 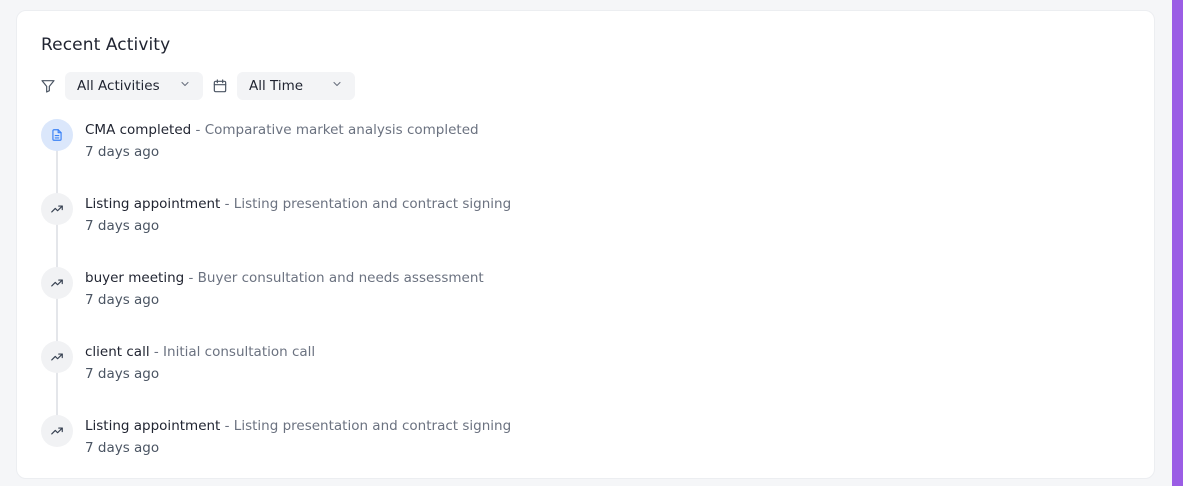 I want to click on filter-icon, so click(x=48, y=86).